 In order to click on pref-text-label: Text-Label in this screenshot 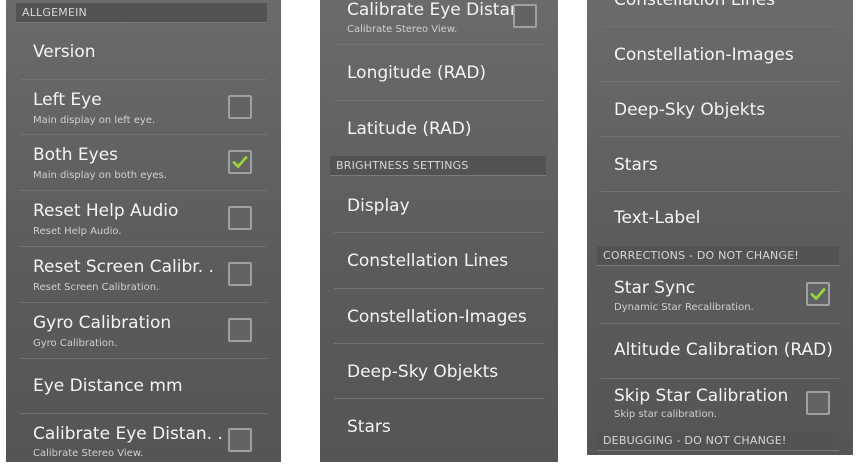, I will do `click(720, 219)`.